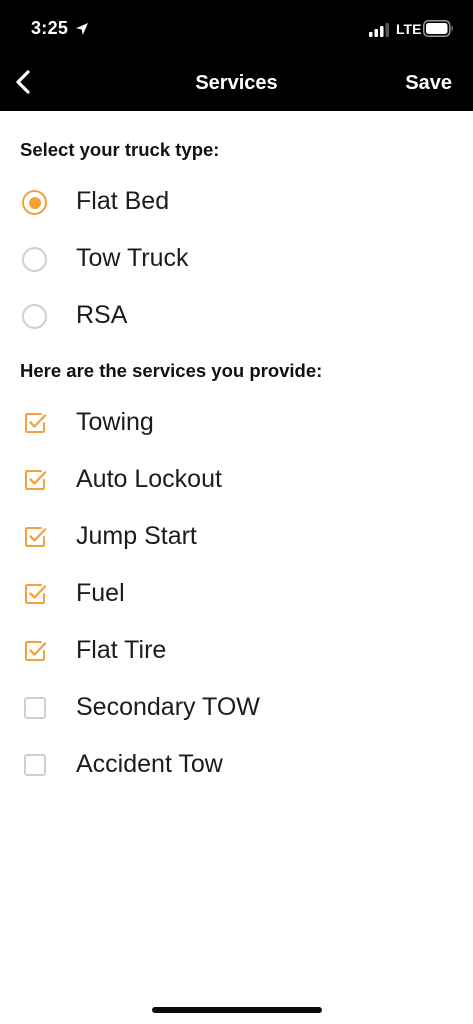 This screenshot has width=473, height=1024. What do you see at coordinates (149, 479) in the screenshot?
I see `service-item-label: Auto Lockout` at bounding box center [149, 479].